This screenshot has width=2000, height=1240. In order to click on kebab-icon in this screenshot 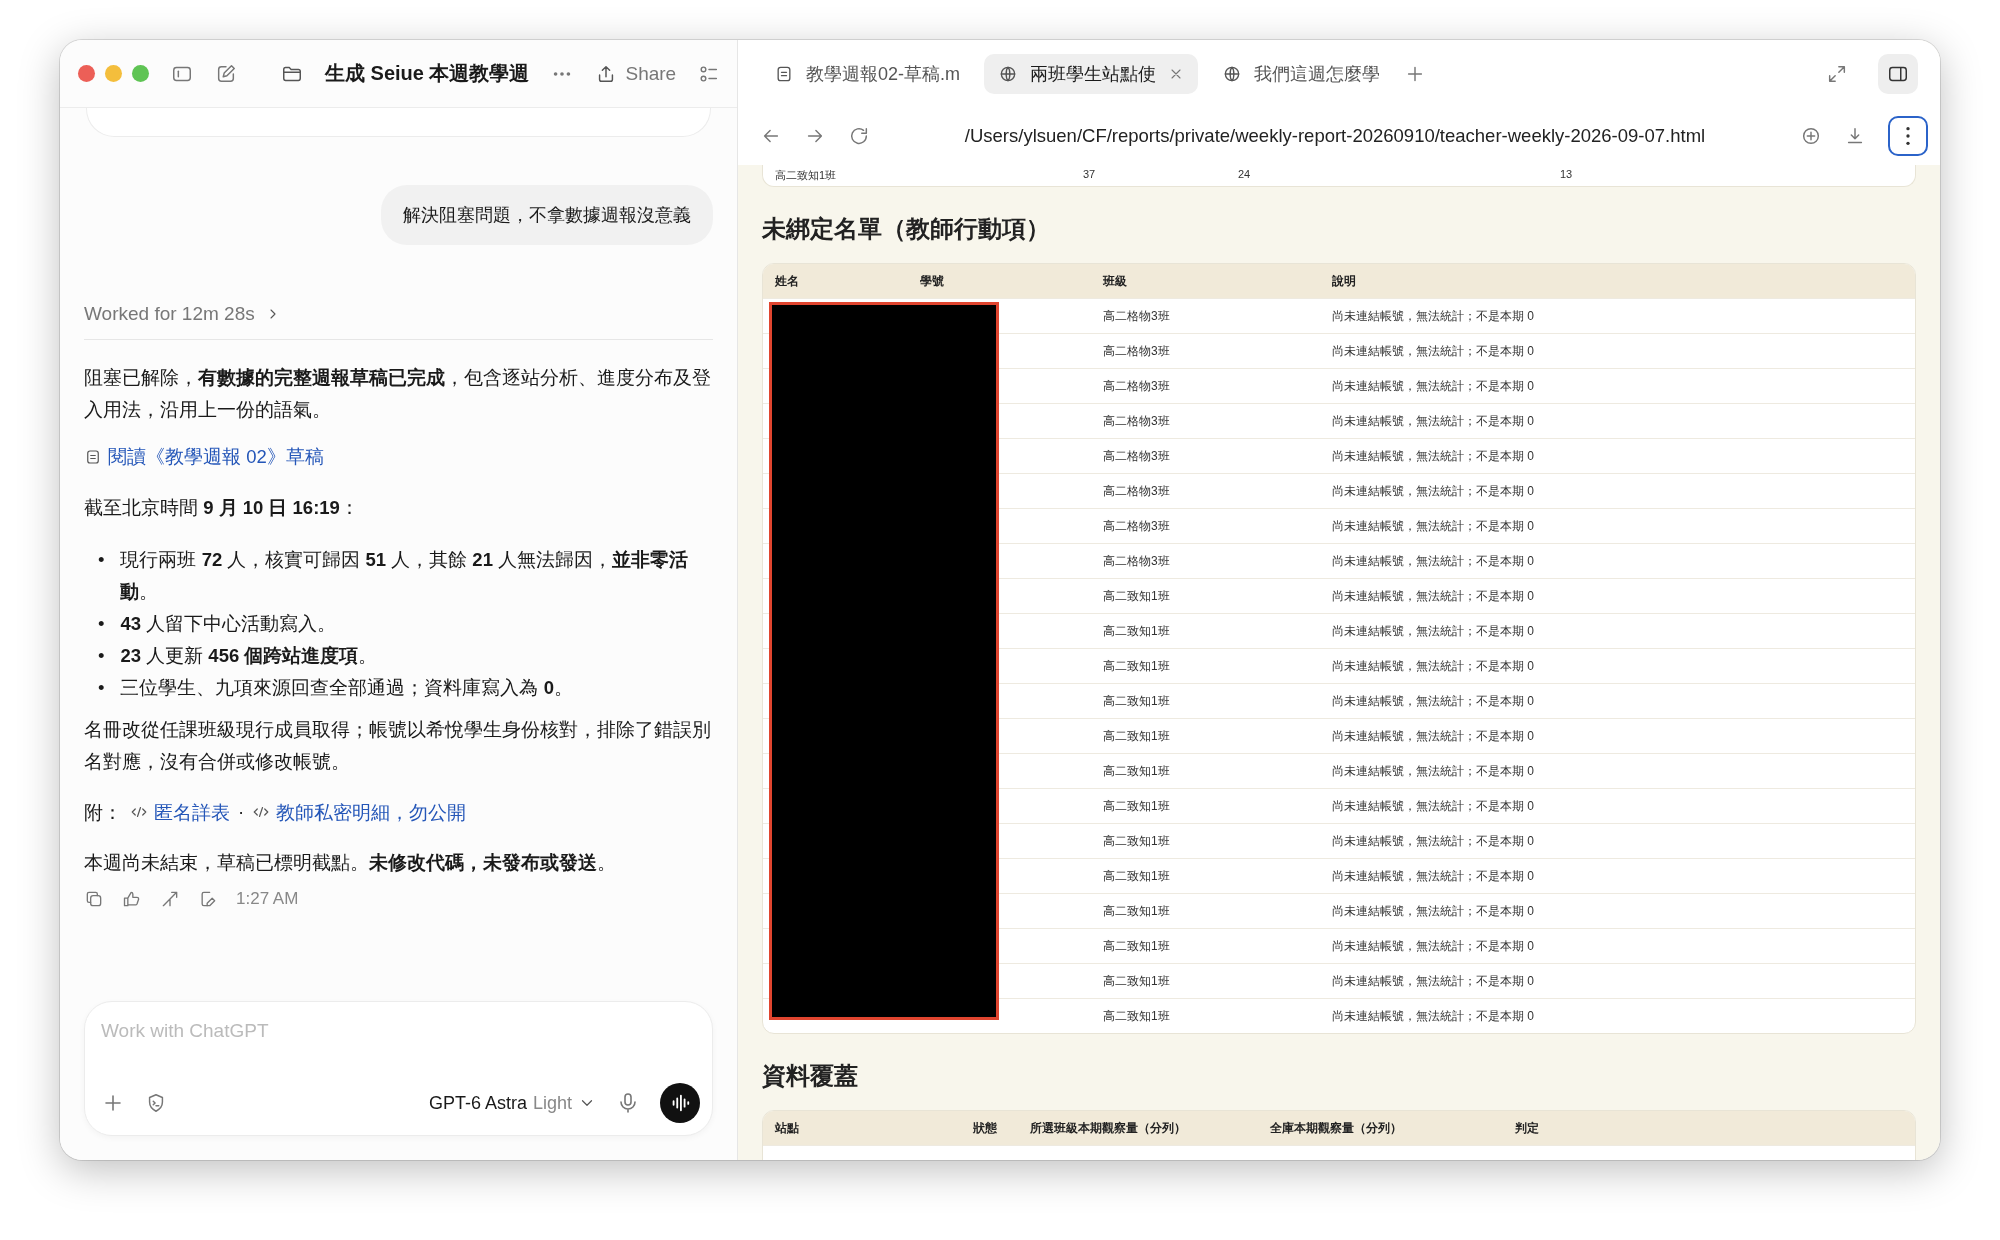, I will do `click(1908, 136)`.